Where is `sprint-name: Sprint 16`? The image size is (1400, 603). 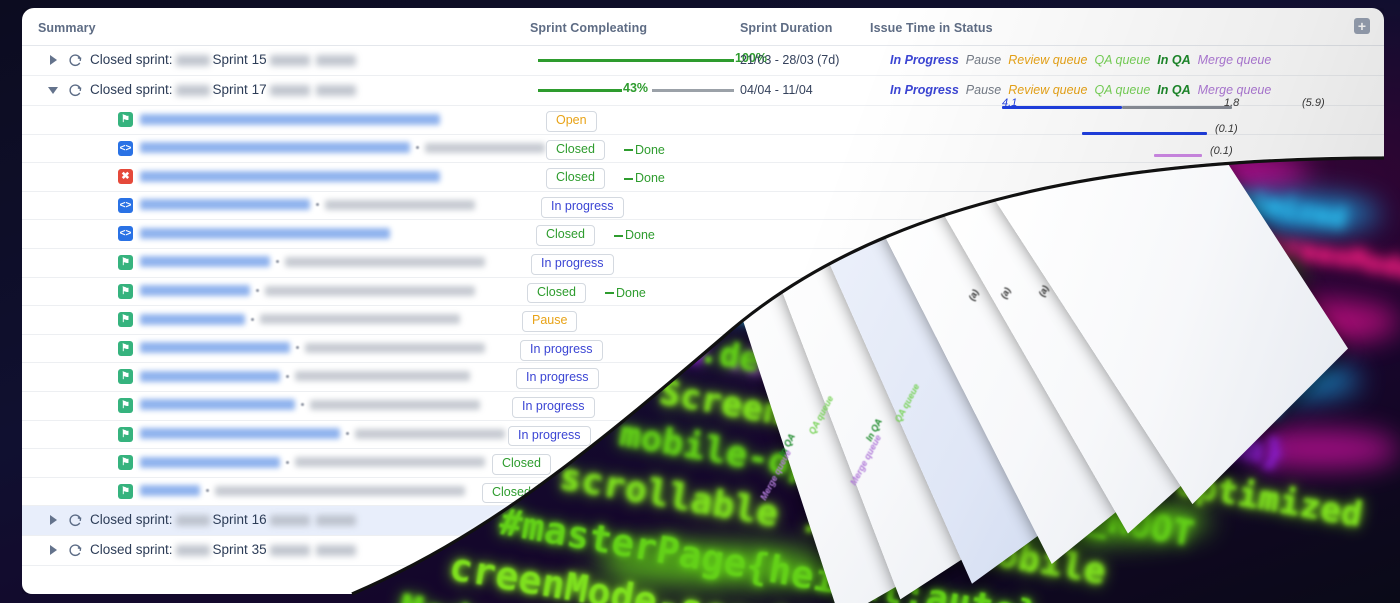 sprint-name: Sprint 16 is located at coordinates (239, 520).